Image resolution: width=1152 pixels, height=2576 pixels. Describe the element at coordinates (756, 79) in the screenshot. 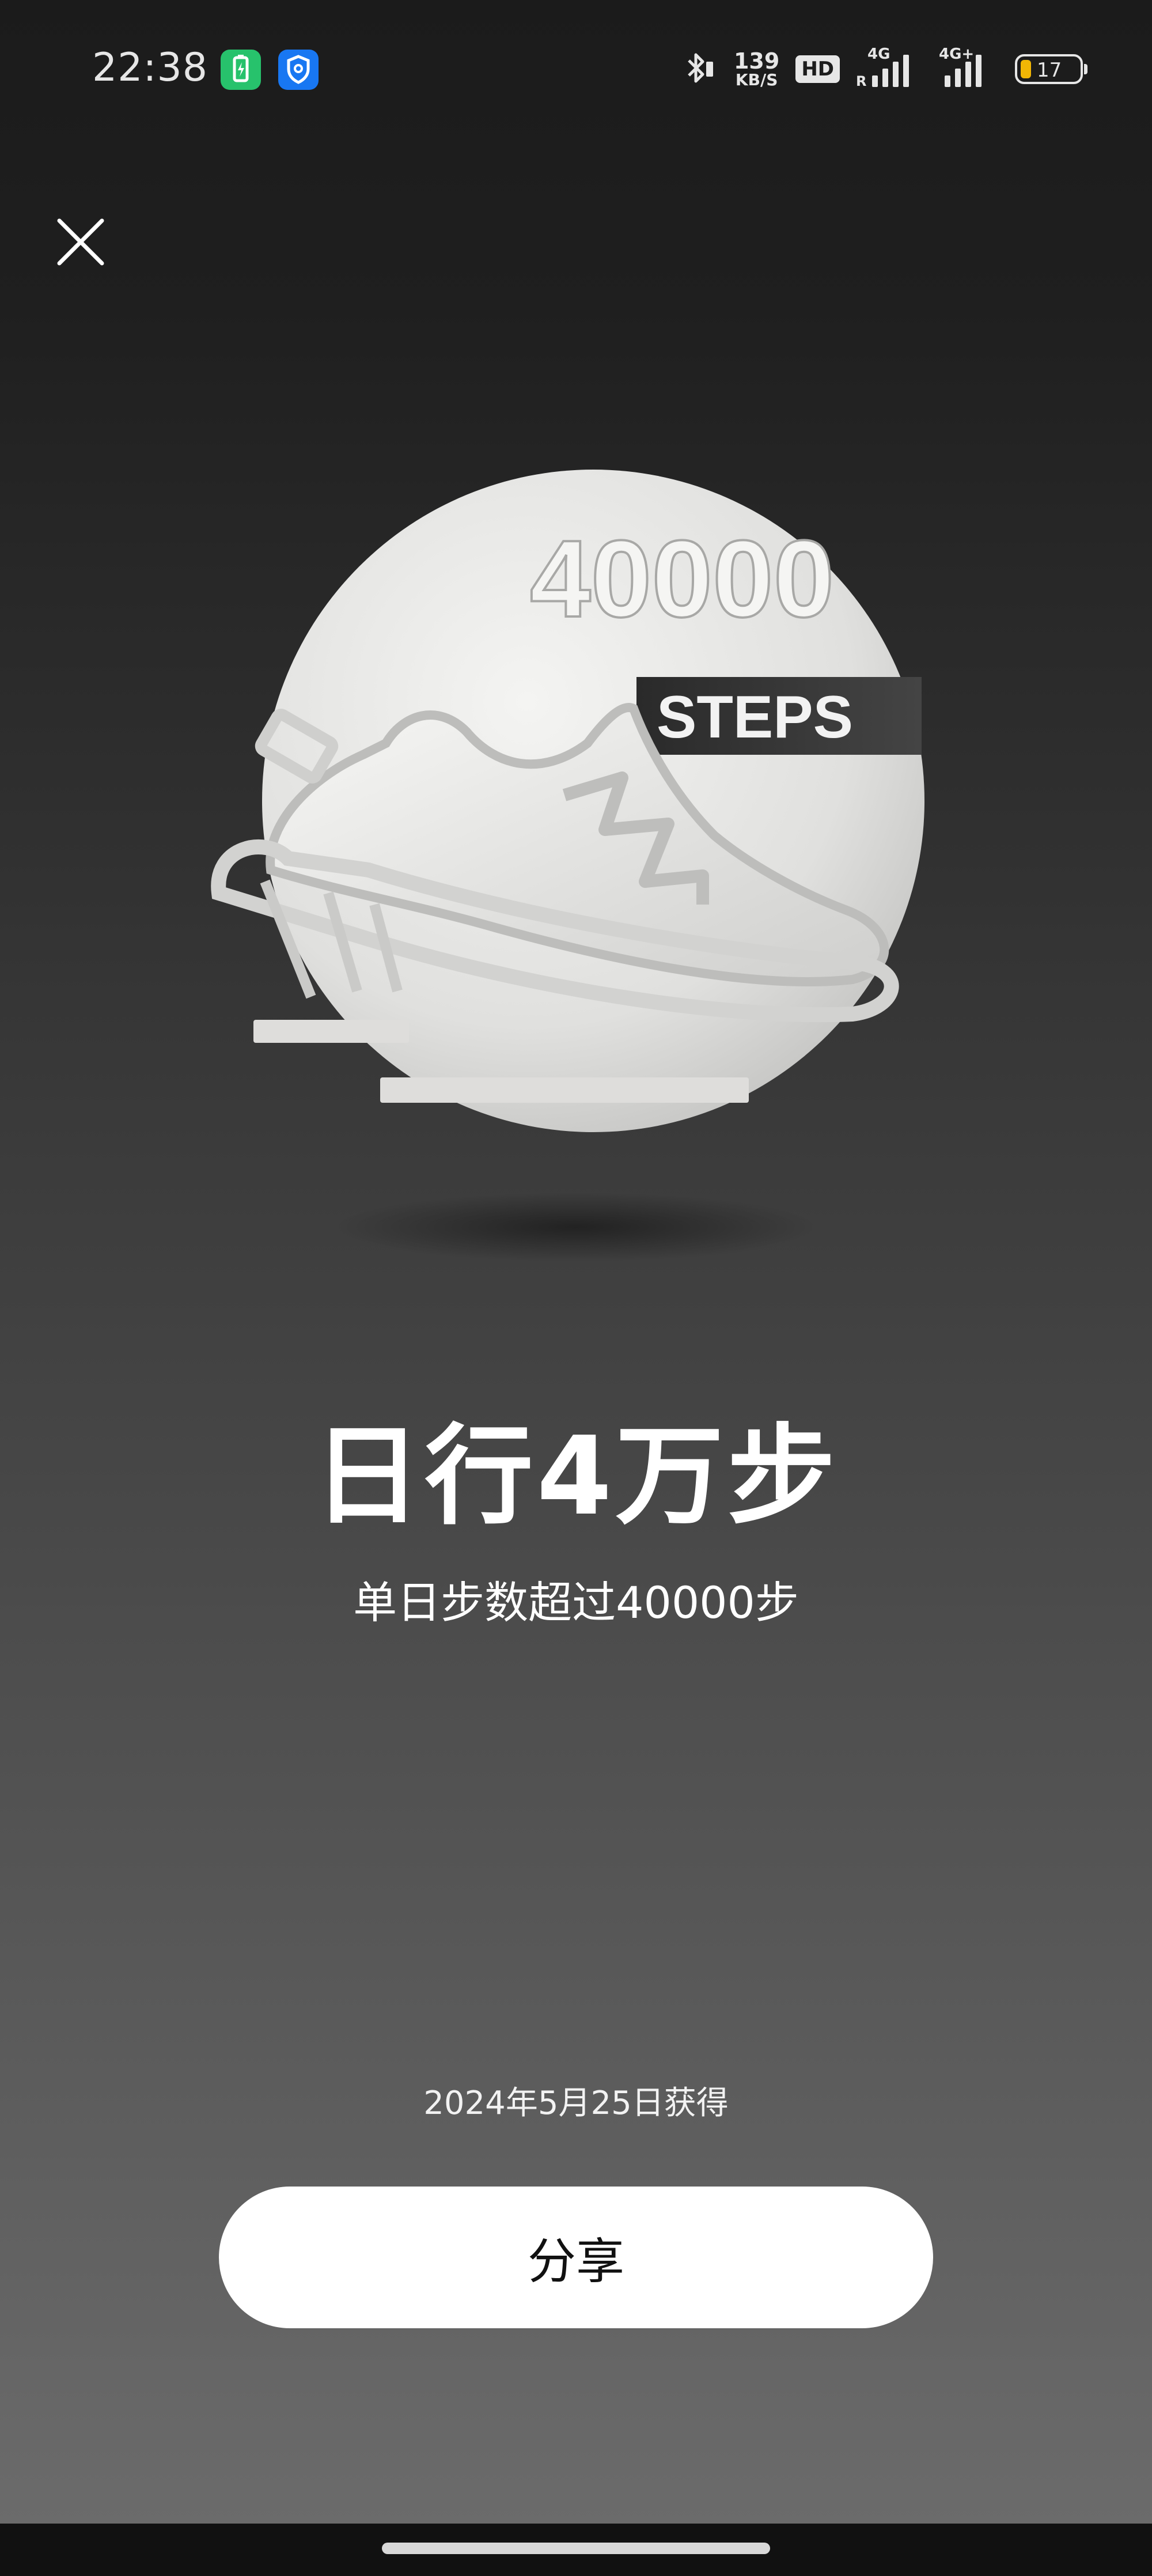

I see `network-speed-unit: KB/S` at that location.